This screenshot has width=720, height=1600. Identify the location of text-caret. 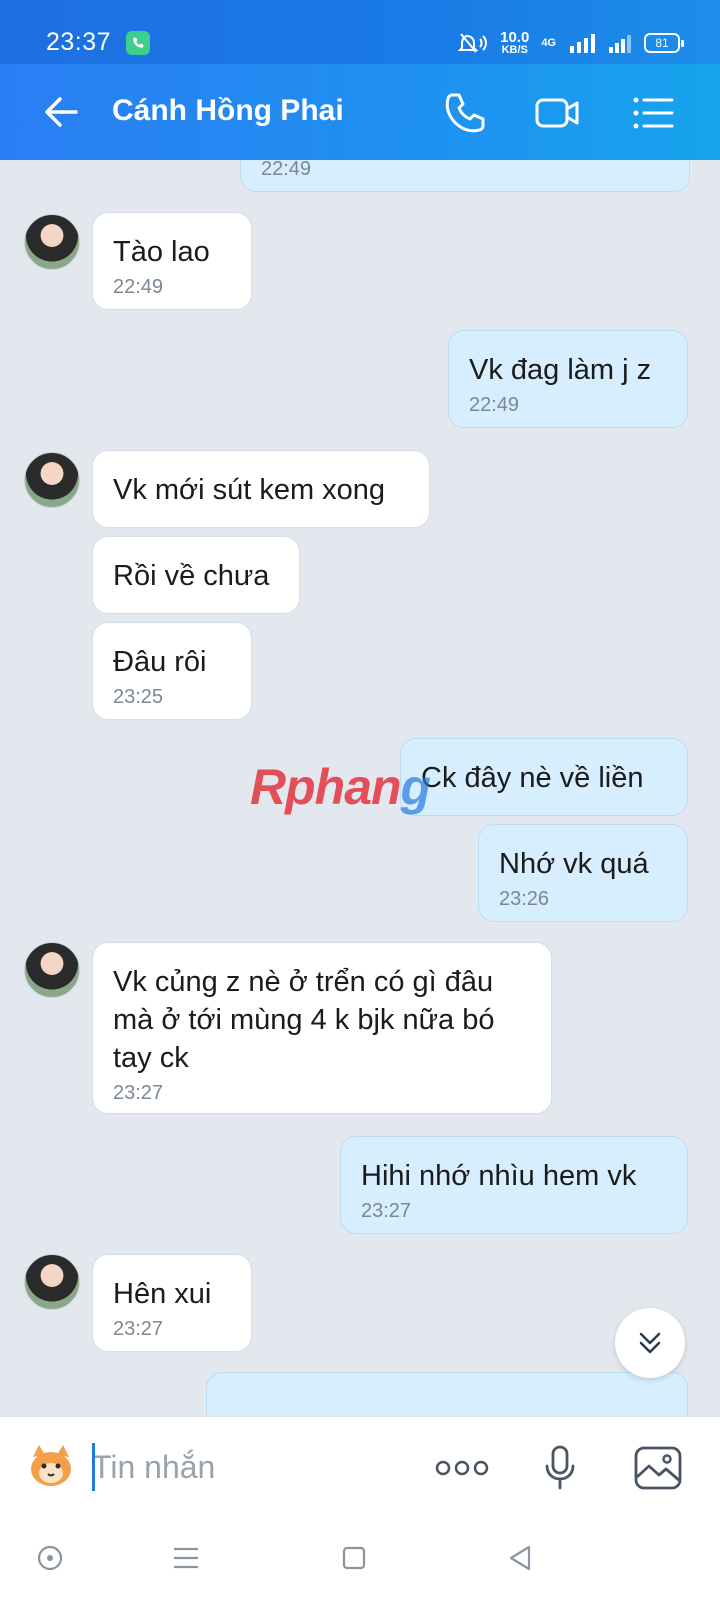
(93, 1467).